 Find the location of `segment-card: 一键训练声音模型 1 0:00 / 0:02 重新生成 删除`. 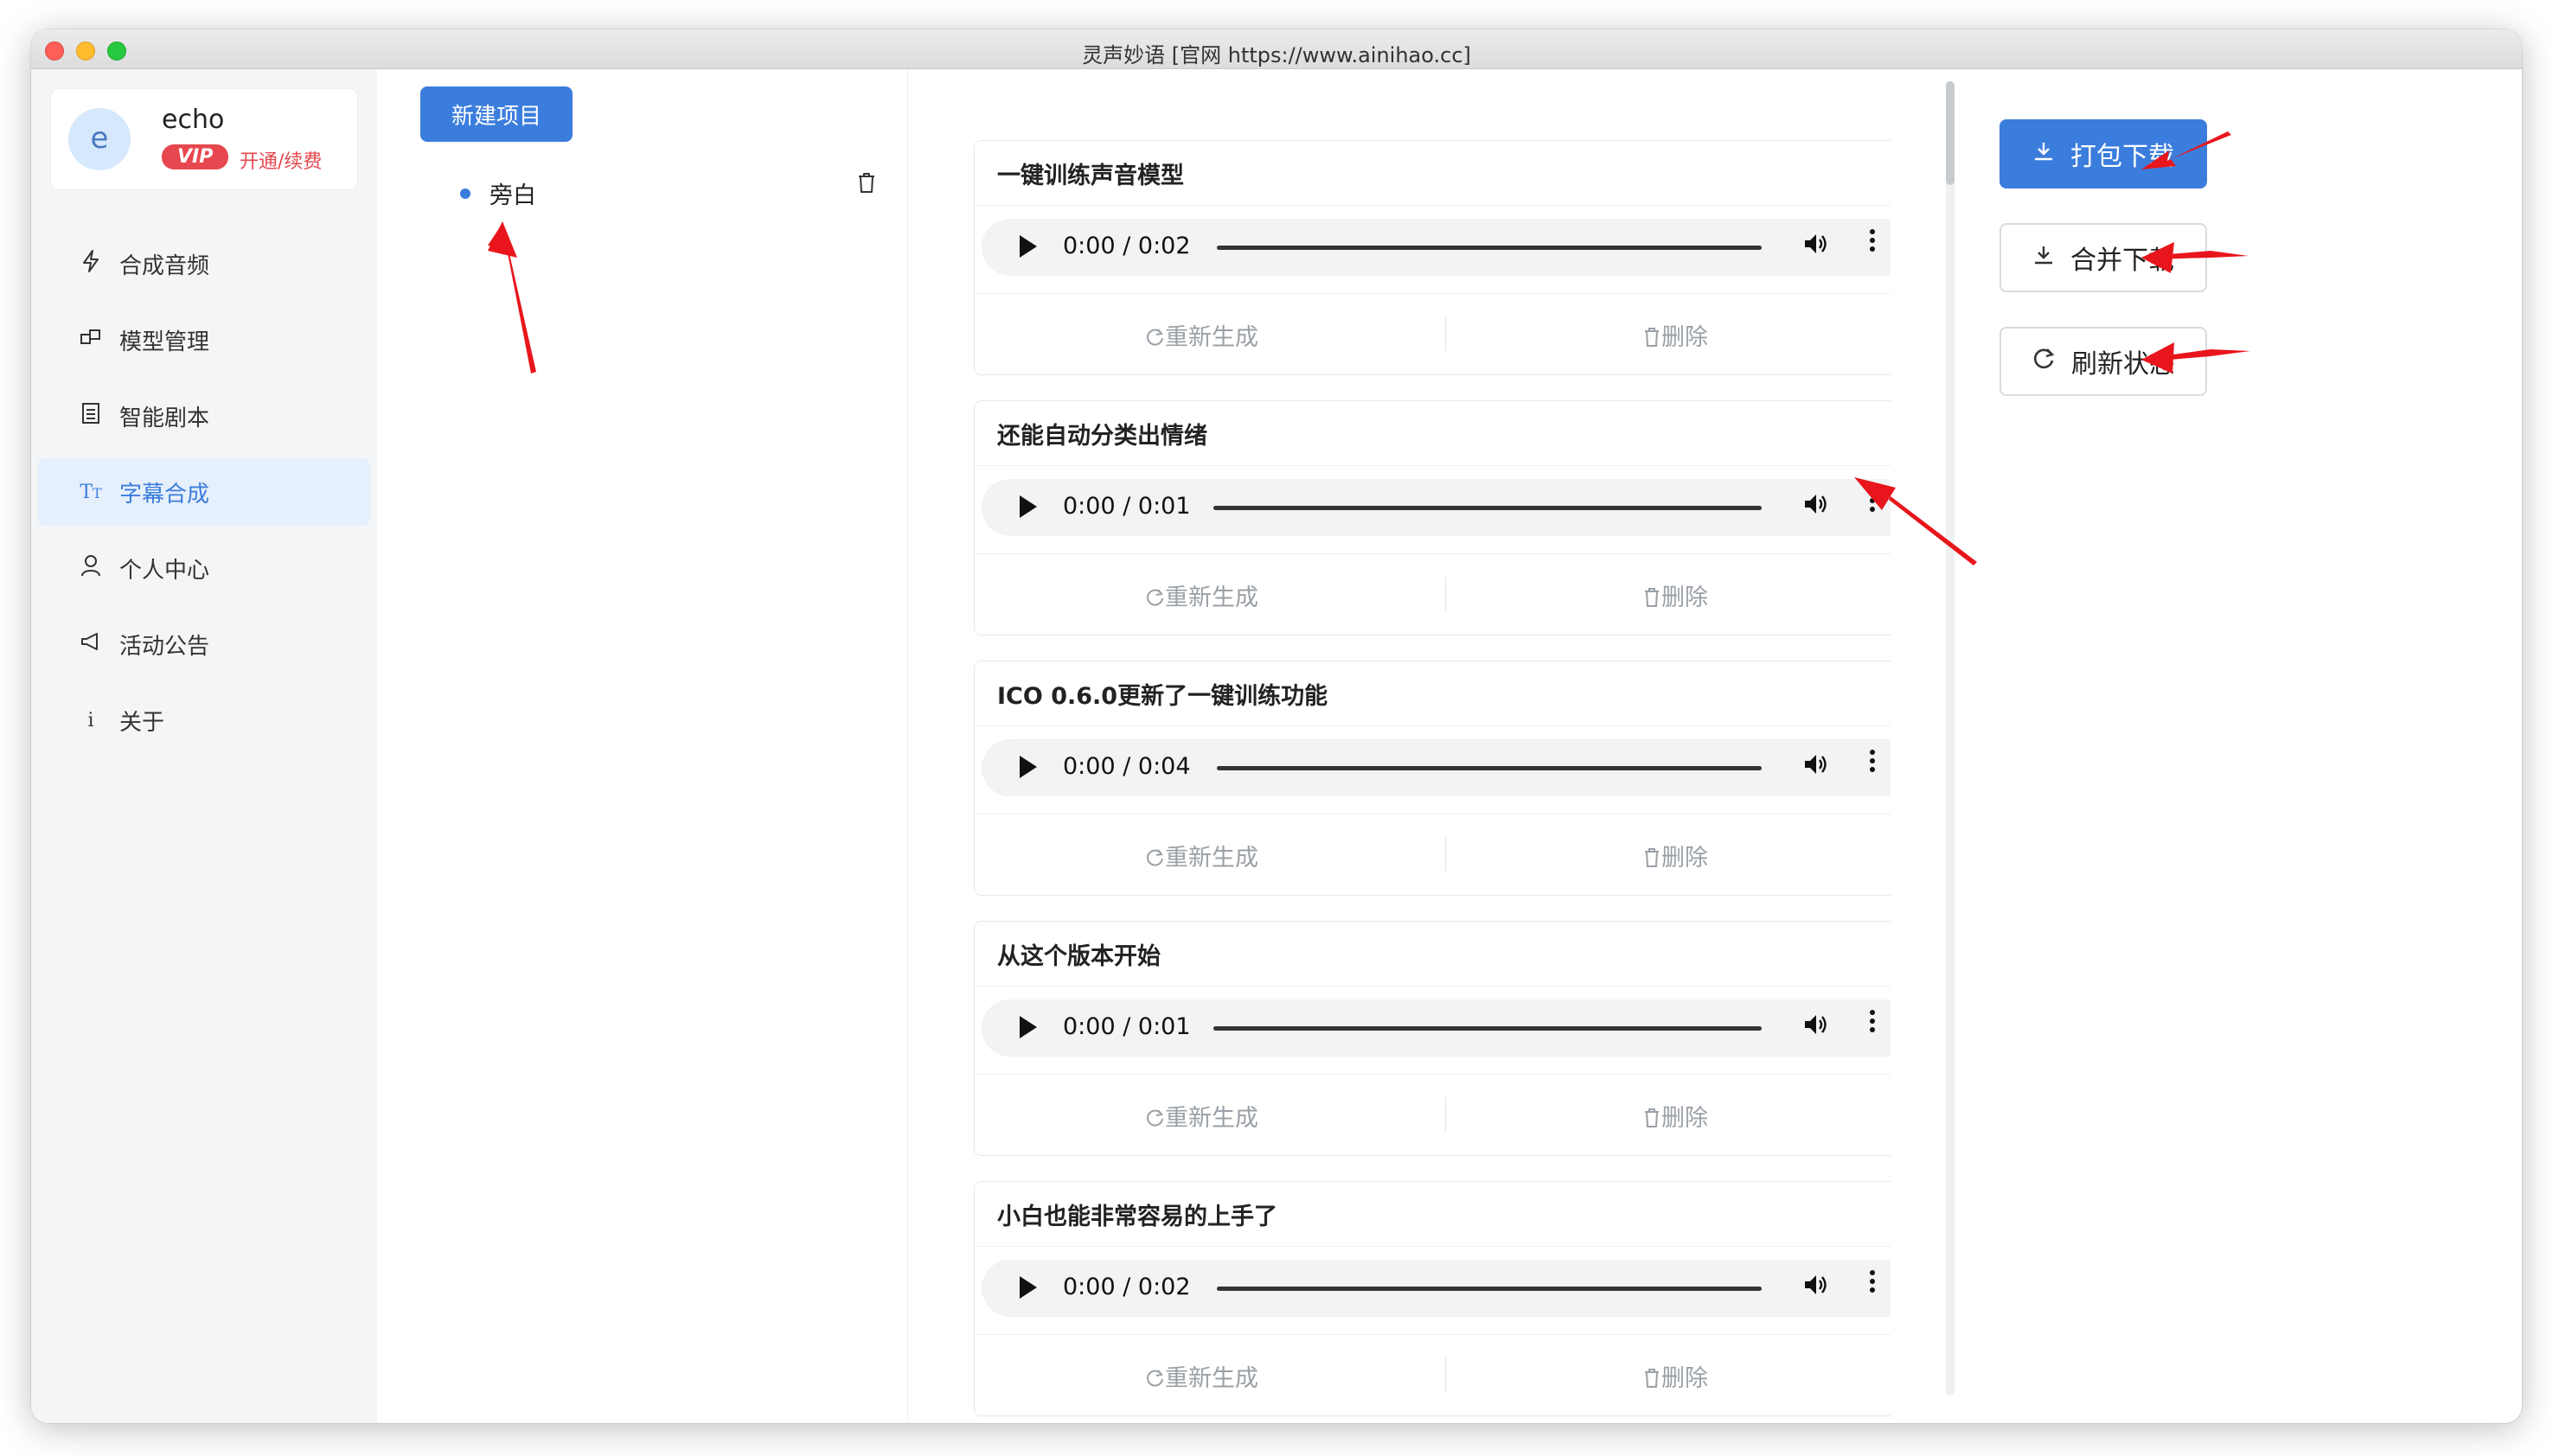

segment-card: 一键训练声音模型 1 0:00 / 0:02 重新生成 删除 is located at coordinates (1432, 257).